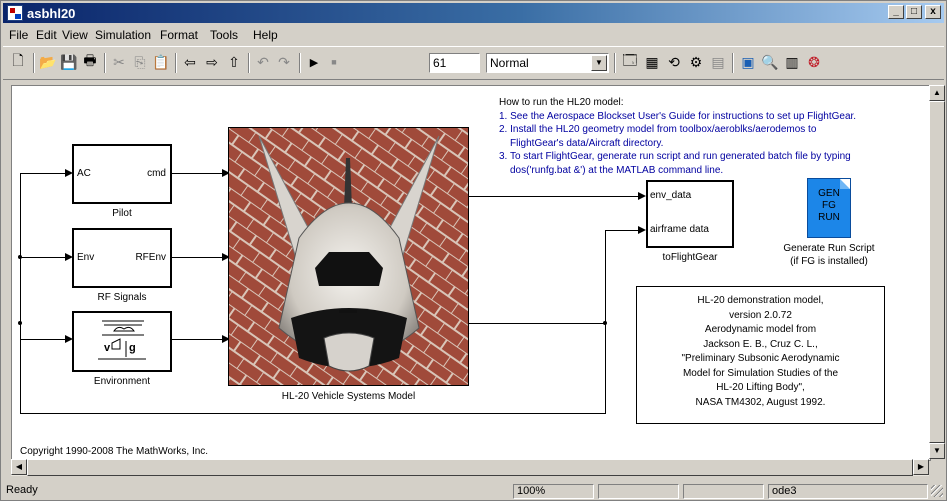 The image size is (947, 501). What do you see at coordinates (760, 373) in the screenshot?
I see `info-line: Model for Simulation Studies of the` at bounding box center [760, 373].